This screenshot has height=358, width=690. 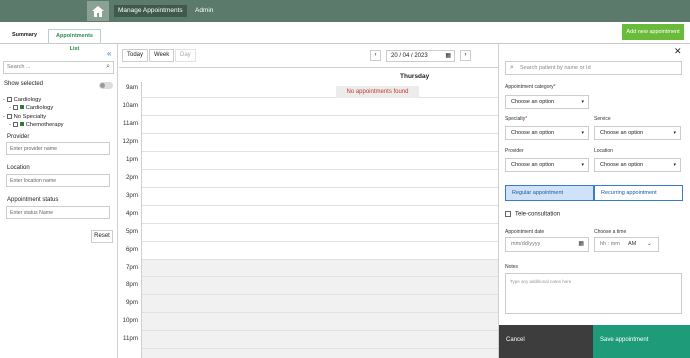 I want to click on recurring-appointment-toggle: Recurring appointment, so click(x=638, y=193).